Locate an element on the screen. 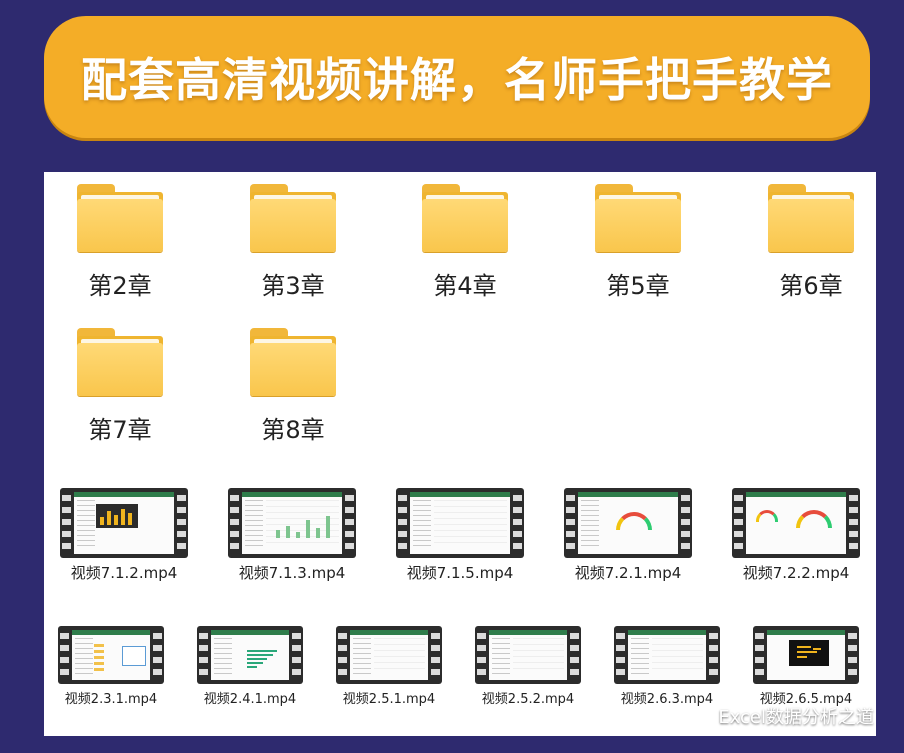 The image size is (904, 753). folder-label: 第5章 is located at coordinates (638, 286).